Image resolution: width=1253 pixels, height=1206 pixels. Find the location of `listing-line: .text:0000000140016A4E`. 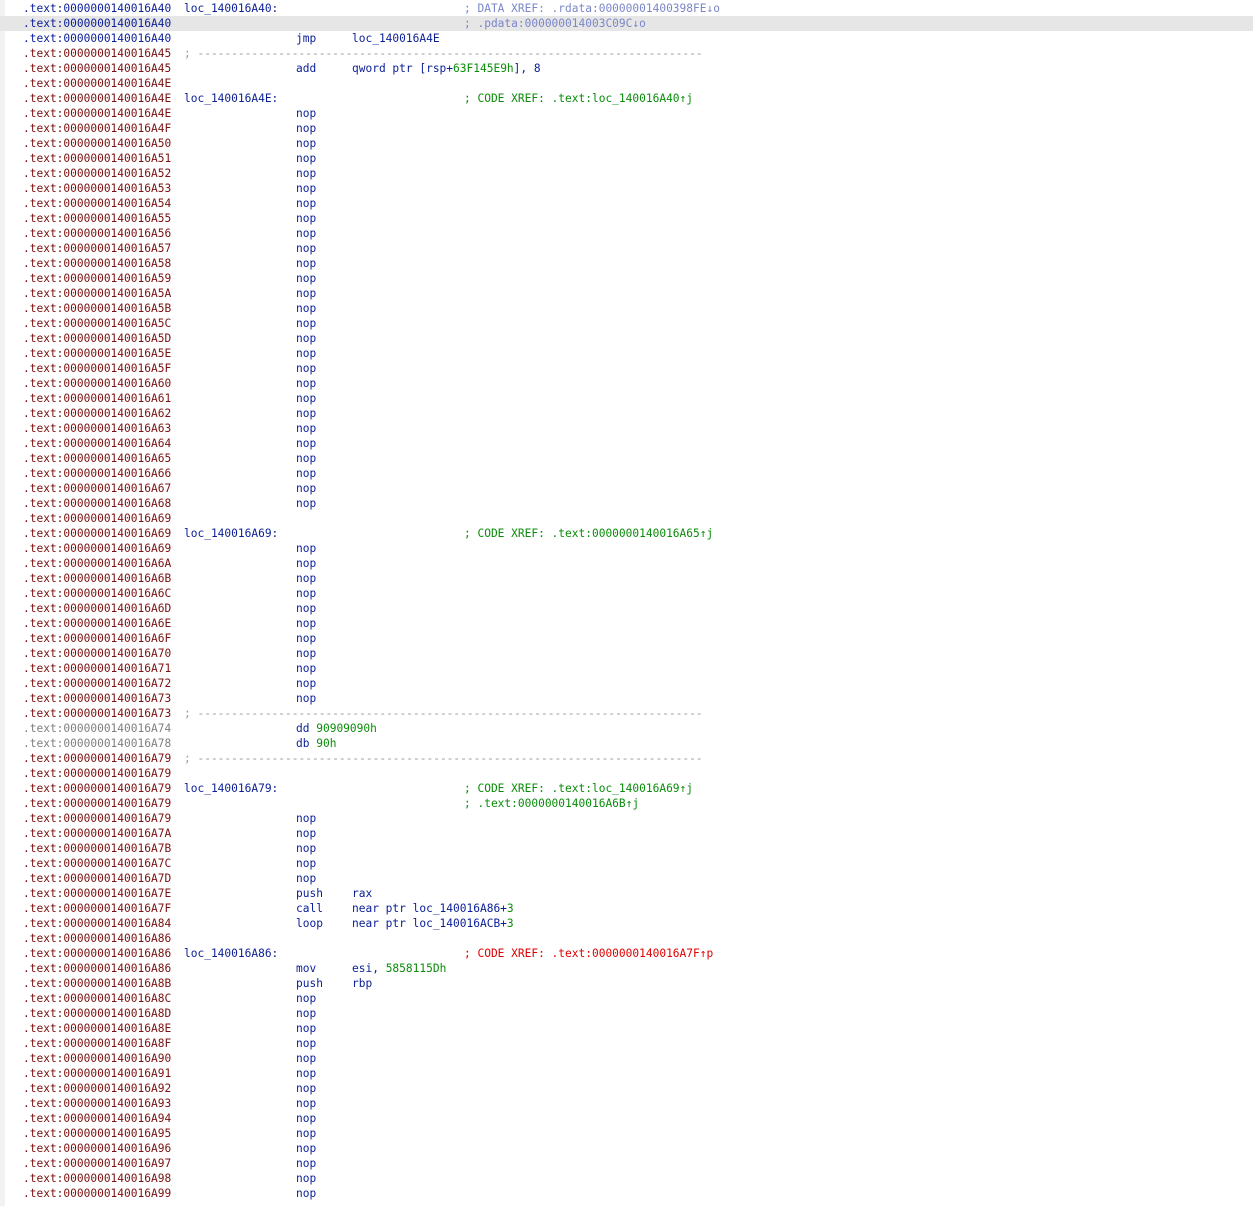

listing-line: .text:0000000140016A4E is located at coordinates (626, 83).